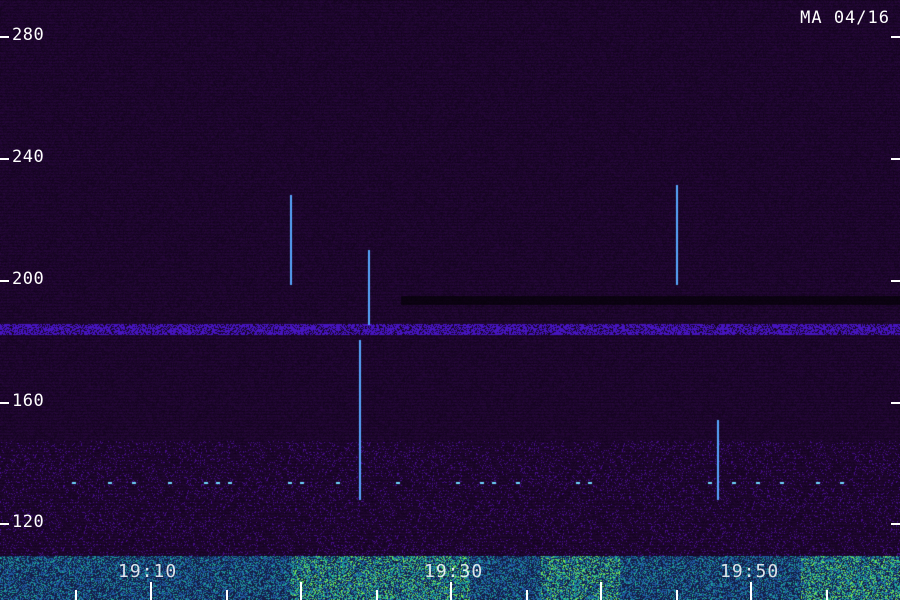 This screenshot has width=900, height=600. I want to click on station-date-label: MA 04/16, so click(845, 18).